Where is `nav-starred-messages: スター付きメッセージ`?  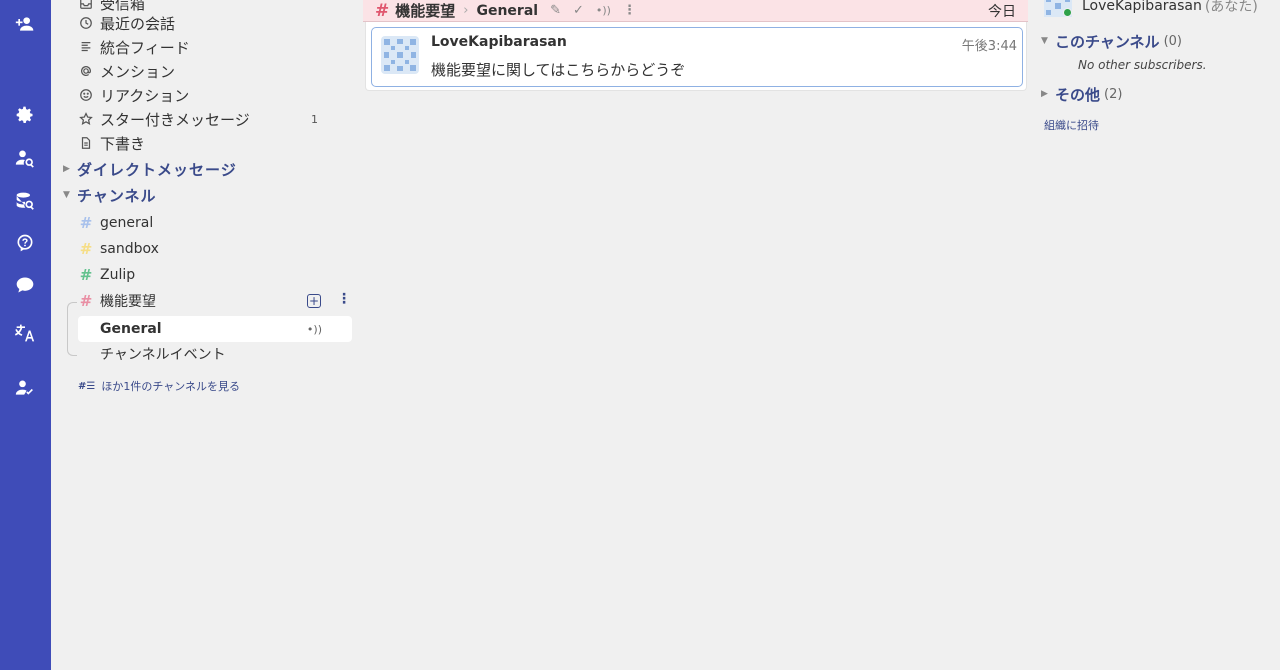
nav-starred-messages: スター付きメッセージ is located at coordinates (164, 119).